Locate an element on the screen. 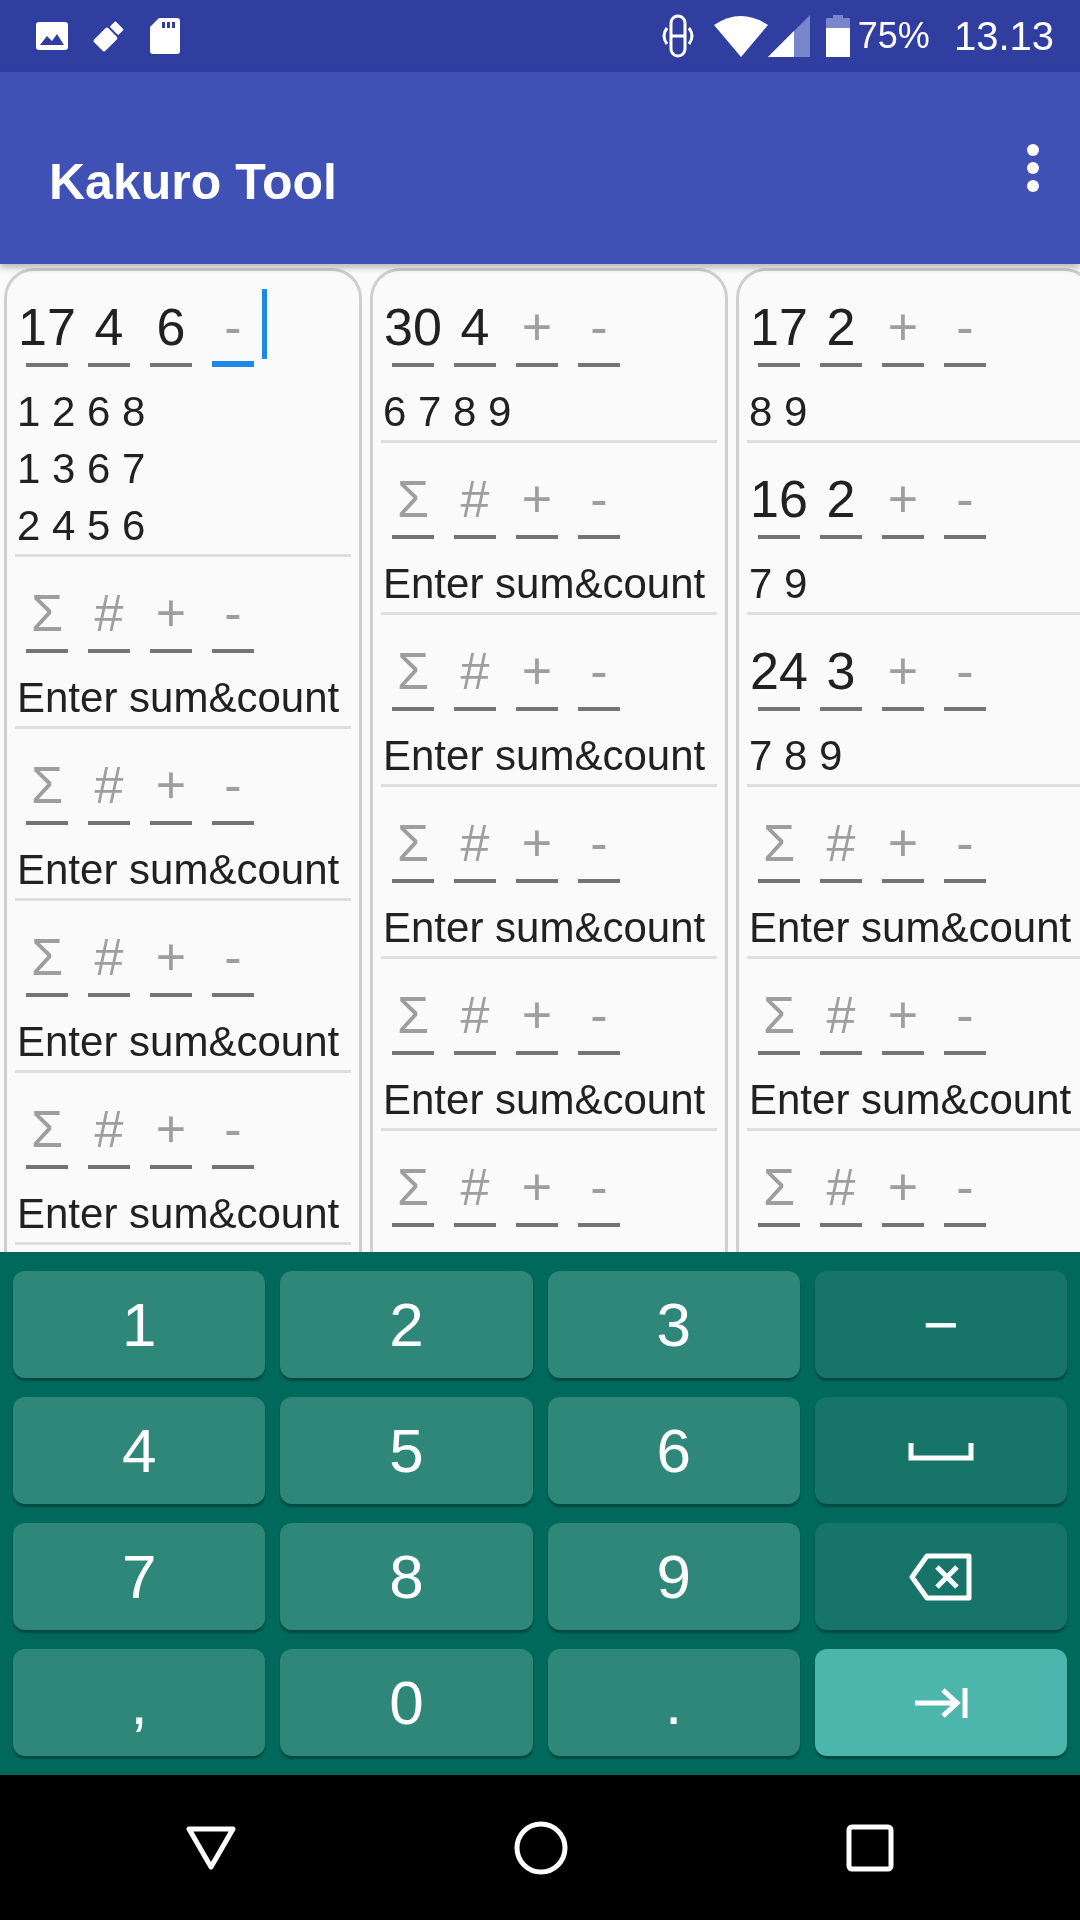  key: − is located at coordinates (940, 1324).